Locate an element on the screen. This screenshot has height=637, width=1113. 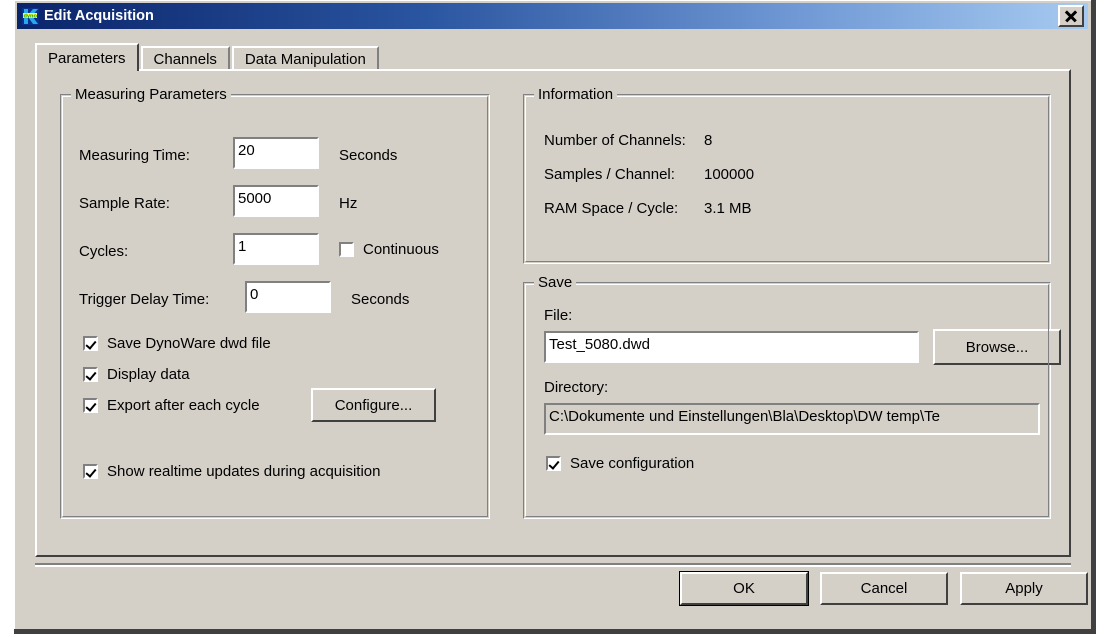
save-dwd-file-row: Save DynoWare dwd file is located at coordinates (177, 343).